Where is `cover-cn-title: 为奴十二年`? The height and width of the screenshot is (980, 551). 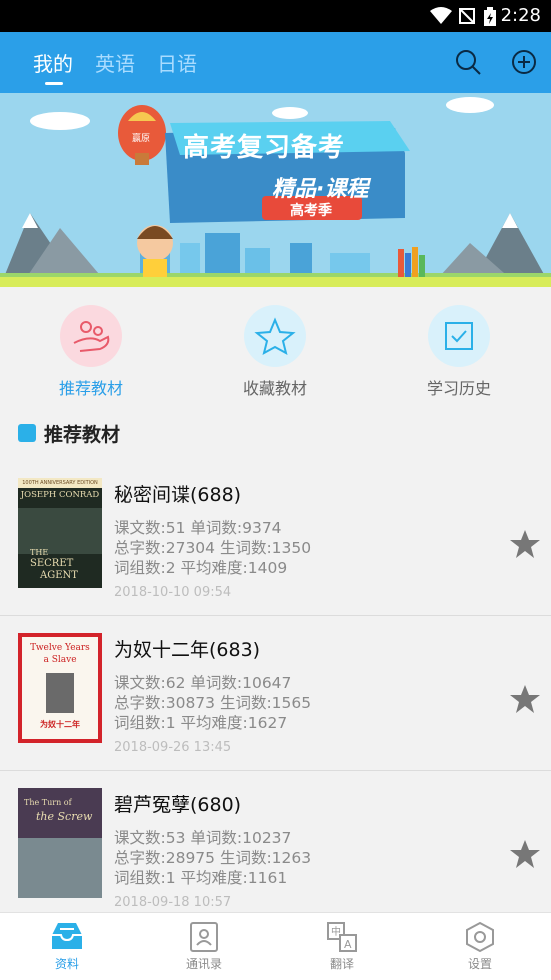 cover-cn-title: 为奴十二年 is located at coordinates (60, 724).